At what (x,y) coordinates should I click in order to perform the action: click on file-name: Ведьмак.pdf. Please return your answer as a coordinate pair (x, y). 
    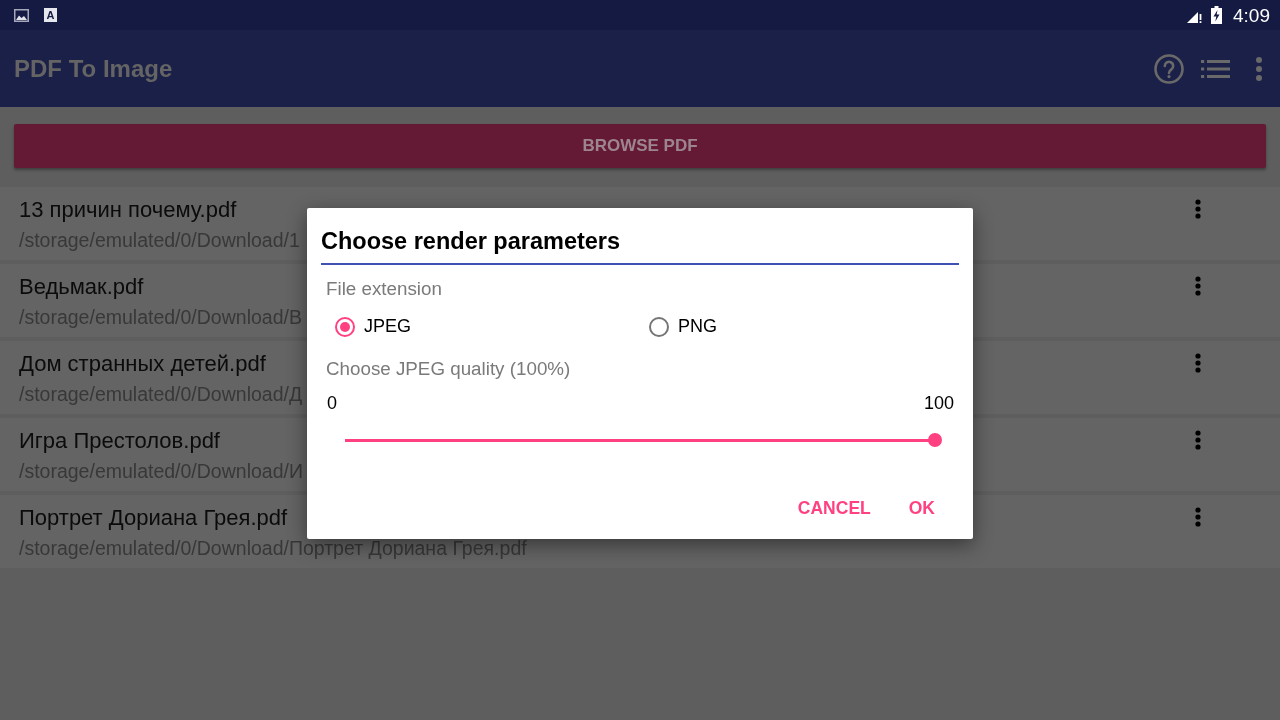
    Looking at the image, I should click on (81, 287).